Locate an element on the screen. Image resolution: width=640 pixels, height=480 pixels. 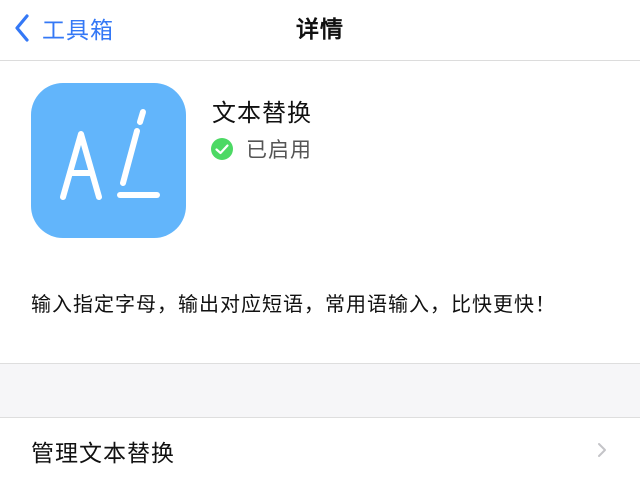
text-replace-app-icon is located at coordinates (108, 160).